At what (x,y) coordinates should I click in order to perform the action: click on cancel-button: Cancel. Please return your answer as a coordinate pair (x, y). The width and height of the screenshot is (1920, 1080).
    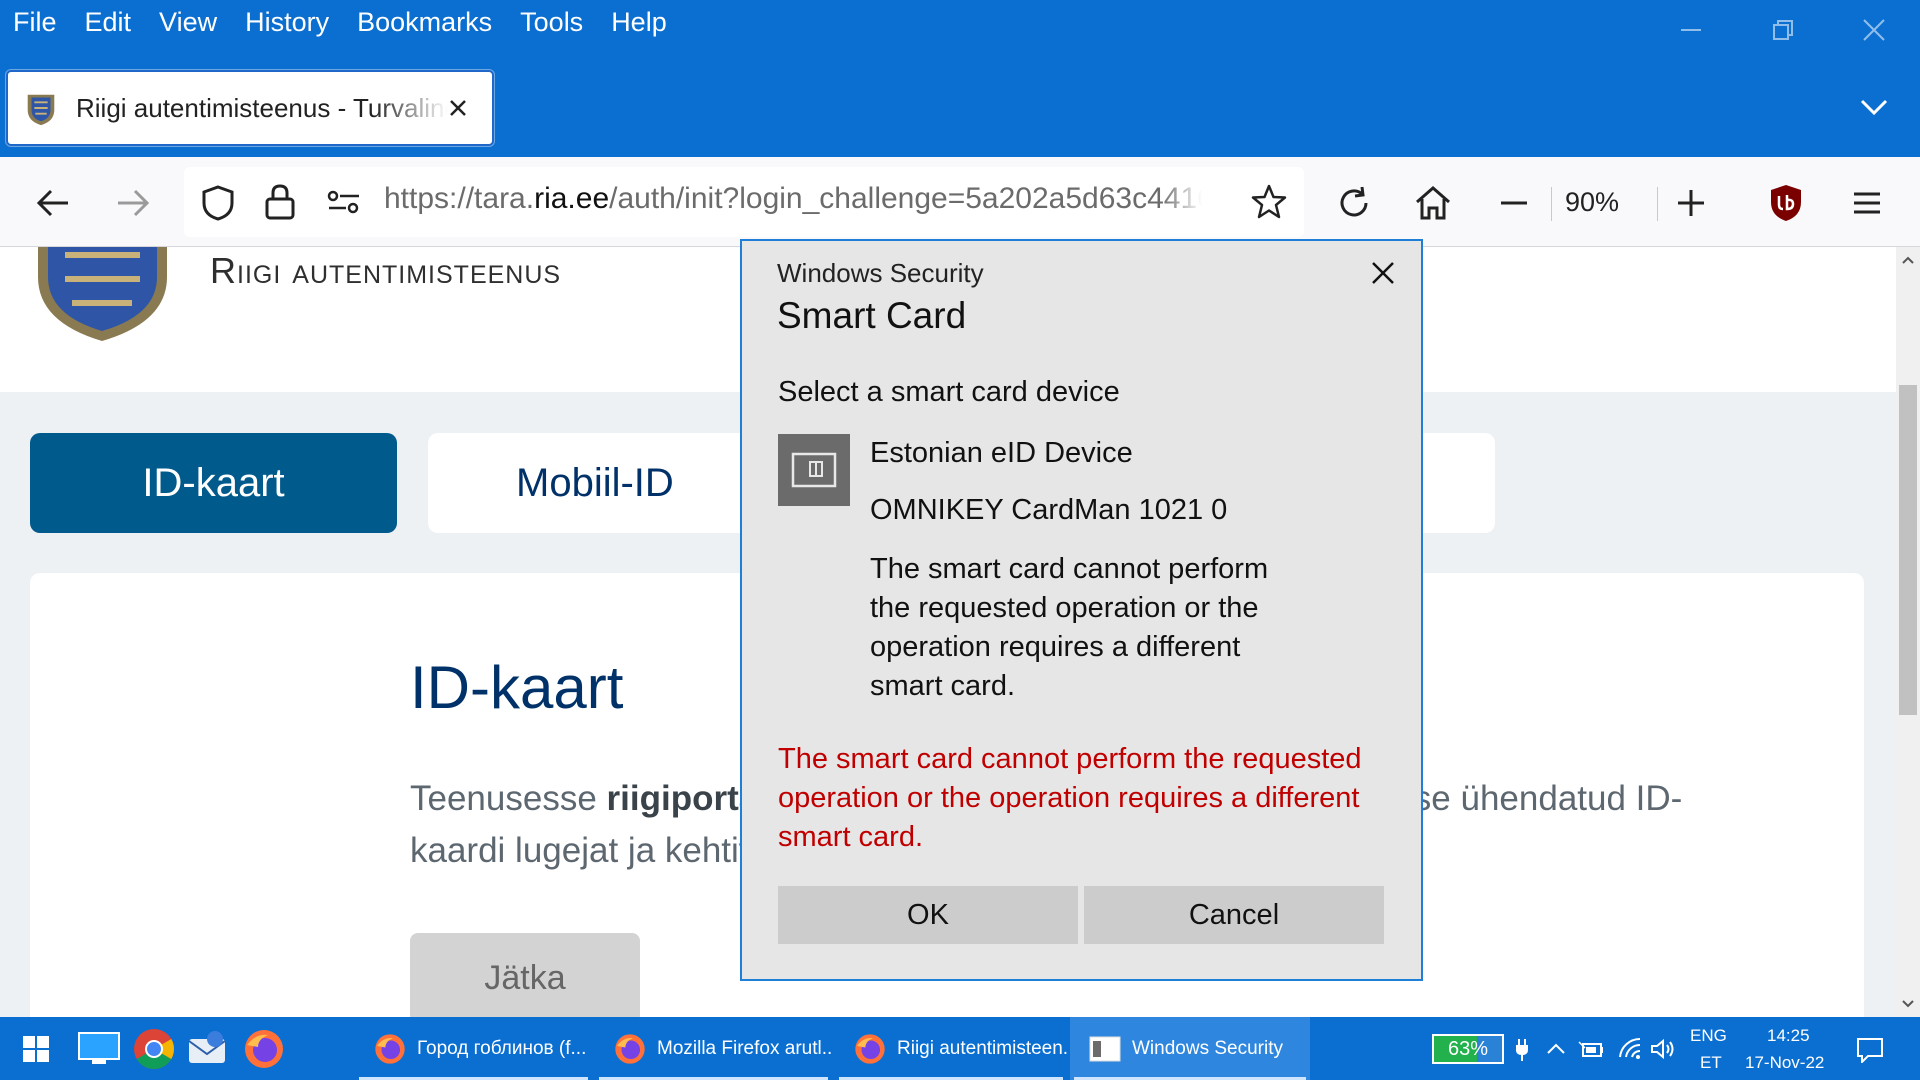
    Looking at the image, I should click on (1234, 915).